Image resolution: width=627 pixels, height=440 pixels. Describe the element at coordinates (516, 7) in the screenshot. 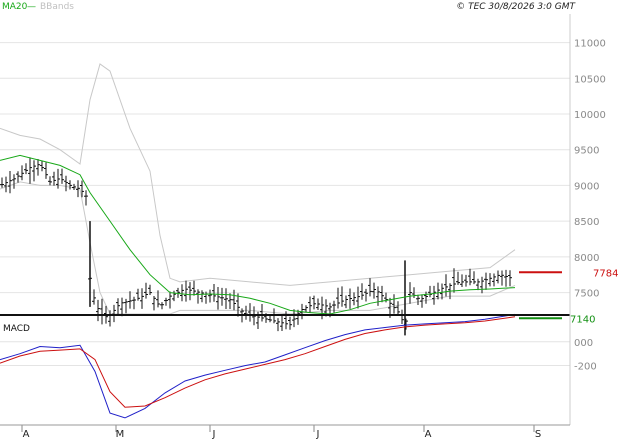

I see `copyright-text: © TEC 30/8/2026 3:0 GMT` at that location.